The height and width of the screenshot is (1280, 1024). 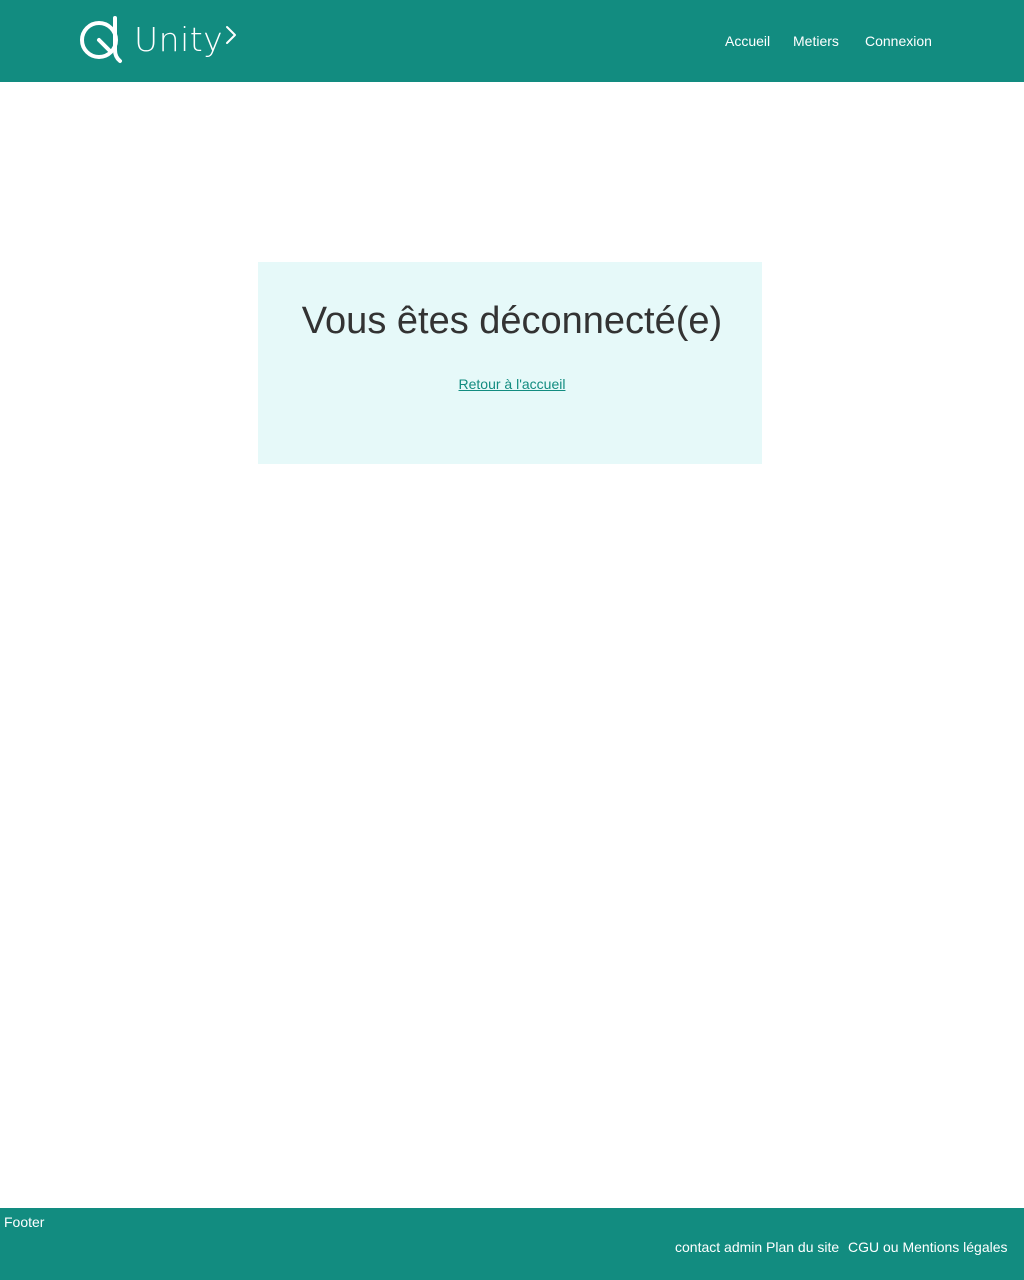 I want to click on unity-q-logo-icon, so click(x=101, y=39).